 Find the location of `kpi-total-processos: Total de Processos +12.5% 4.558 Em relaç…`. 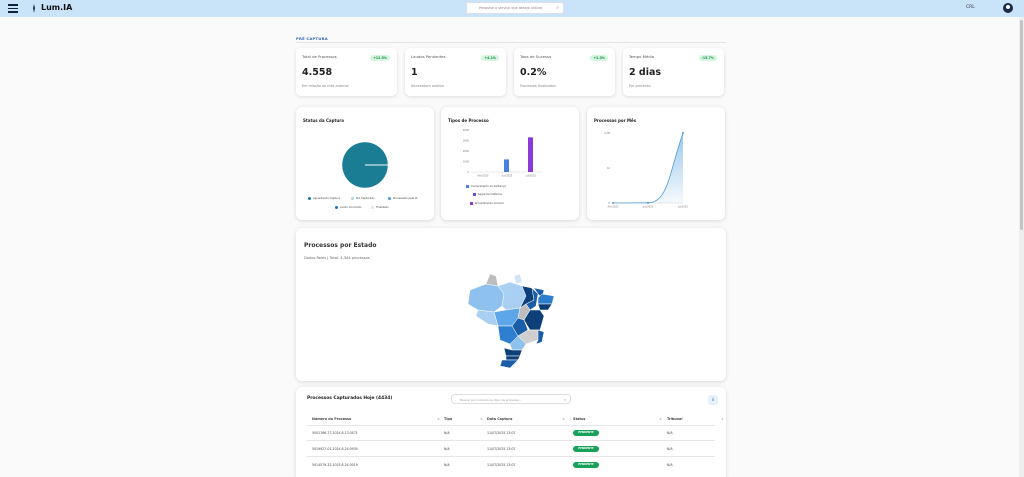

kpi-total-processos: Total de Processos +12.5% 4.558 Em relaç… is located at coordinates (346, 72).